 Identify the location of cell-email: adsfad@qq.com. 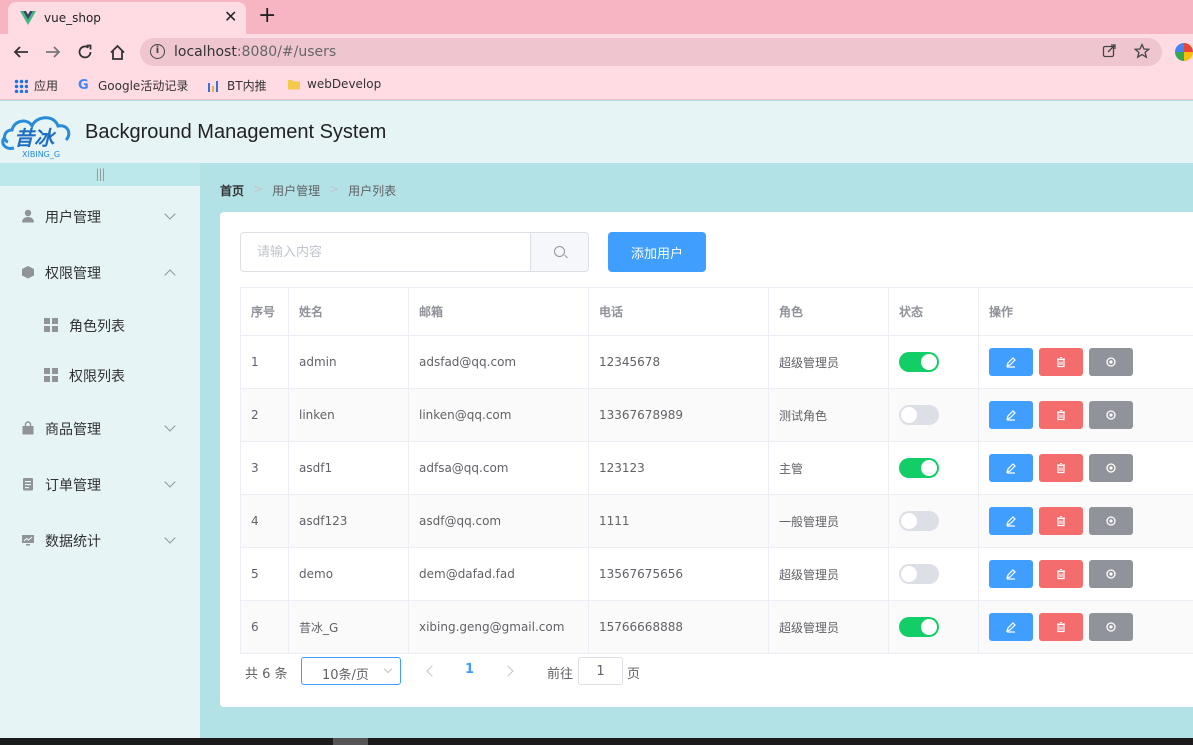
(498, 362).